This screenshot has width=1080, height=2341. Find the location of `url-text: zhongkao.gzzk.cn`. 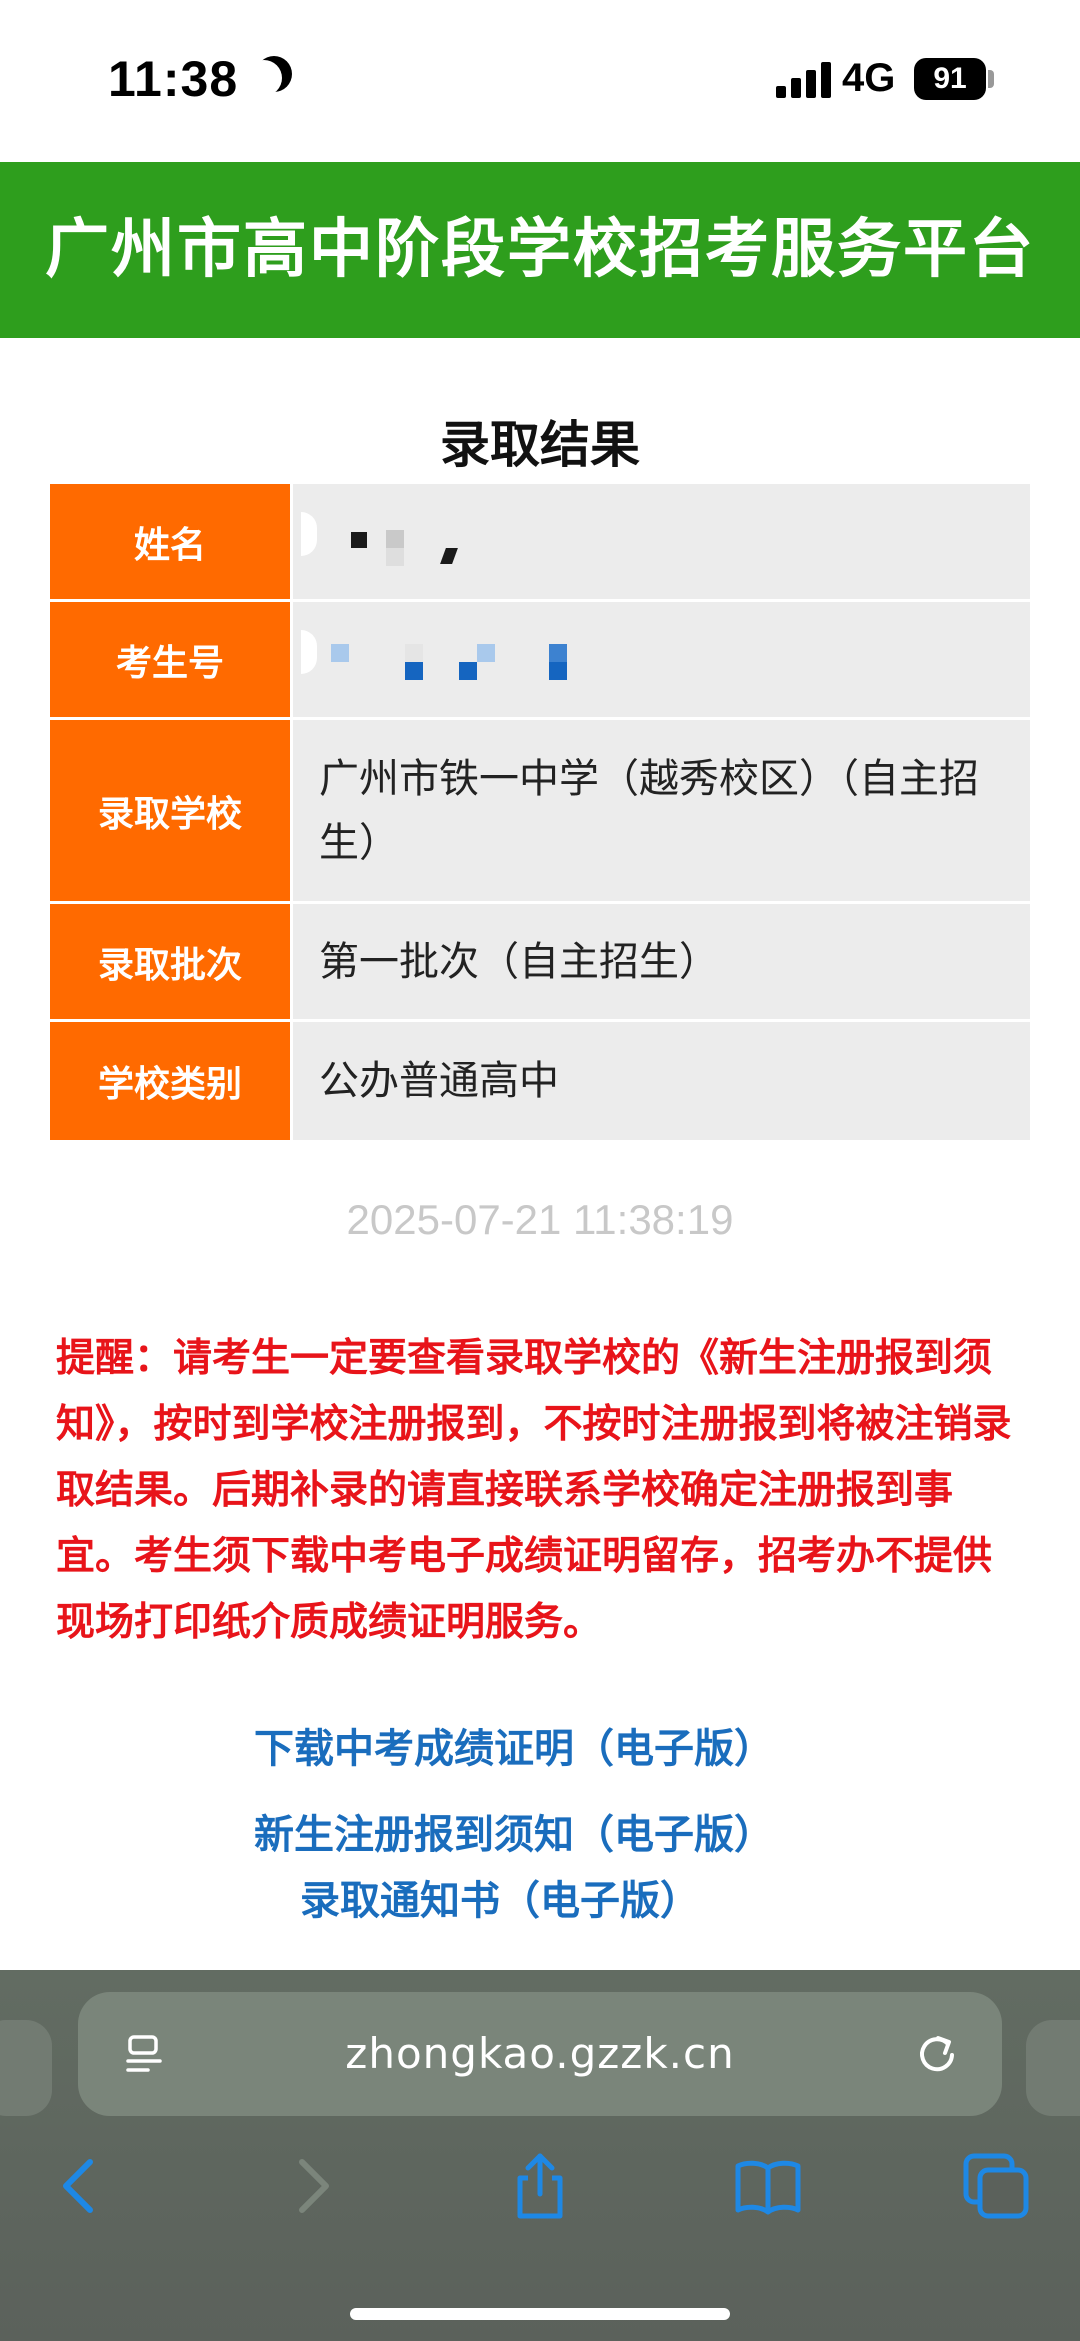

url-text: zhongkao.gzzk.cn is located at coordinates (540, 2053).